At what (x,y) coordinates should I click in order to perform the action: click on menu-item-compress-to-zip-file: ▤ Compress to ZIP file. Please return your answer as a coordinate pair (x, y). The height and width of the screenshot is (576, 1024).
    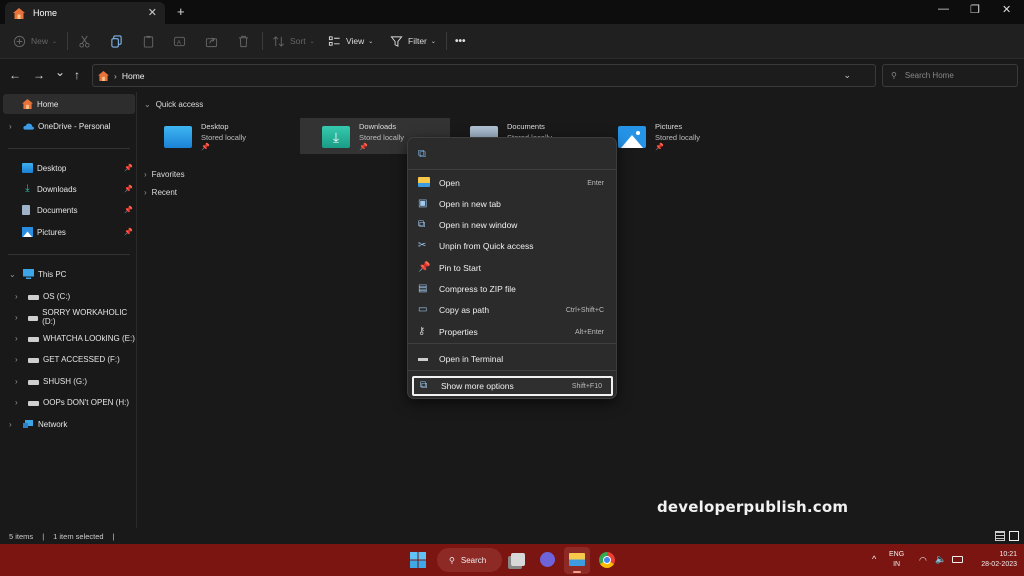
    Looking at the image, I should click on (512, 289).